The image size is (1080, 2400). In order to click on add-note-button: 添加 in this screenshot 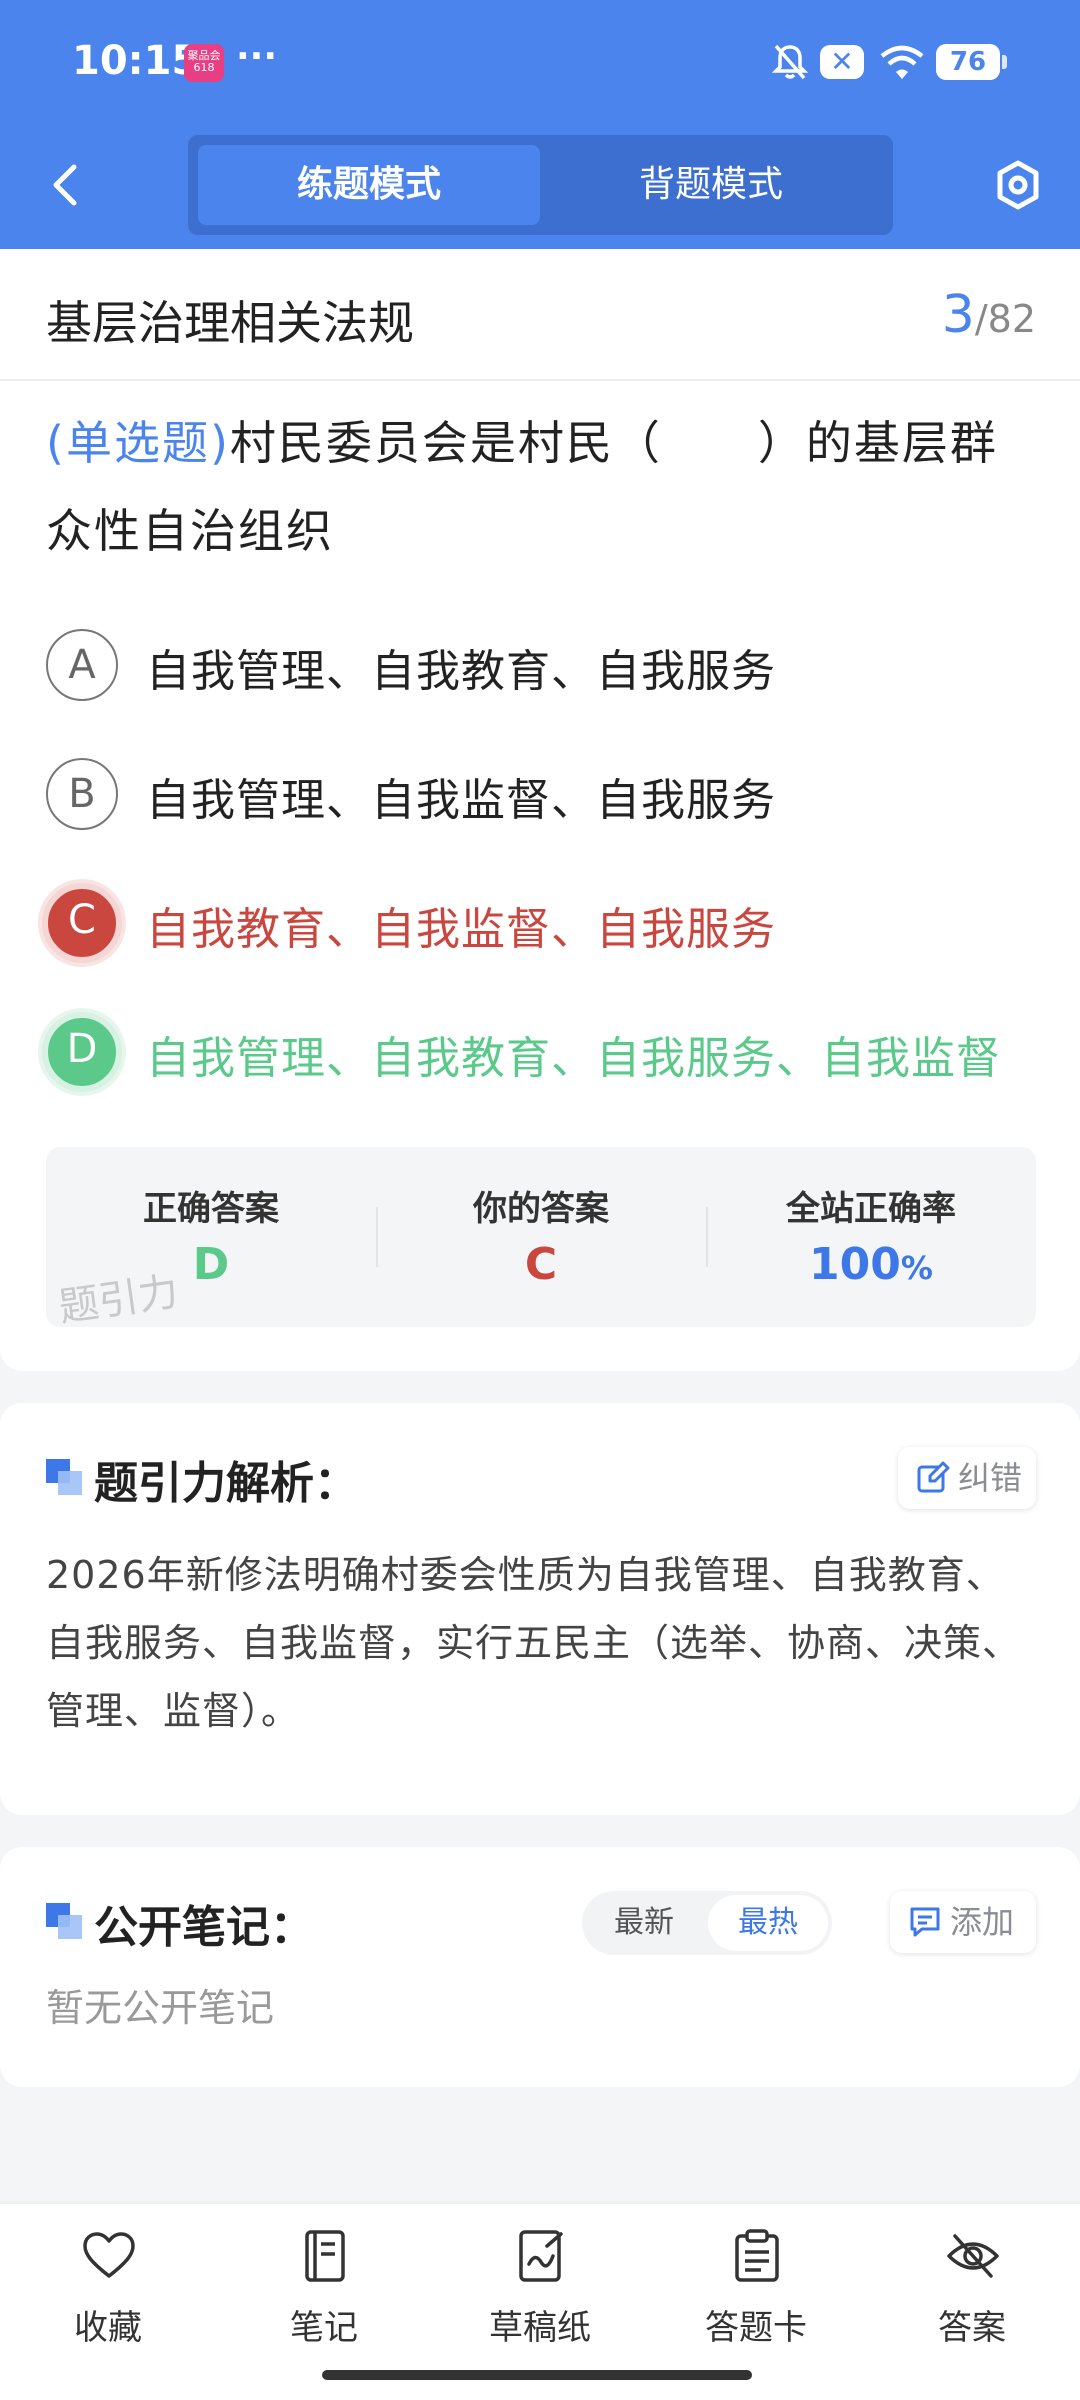, I will do `click(963, 1922)`.